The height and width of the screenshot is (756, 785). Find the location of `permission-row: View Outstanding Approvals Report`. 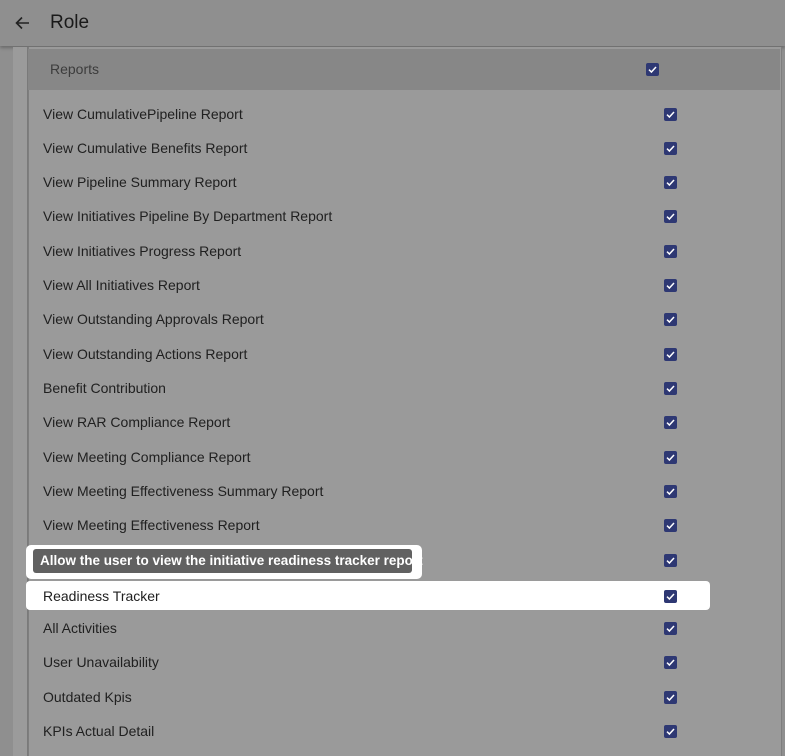

permission-row: View Outstanding Approvals Report is located at coordinates (368, 319).